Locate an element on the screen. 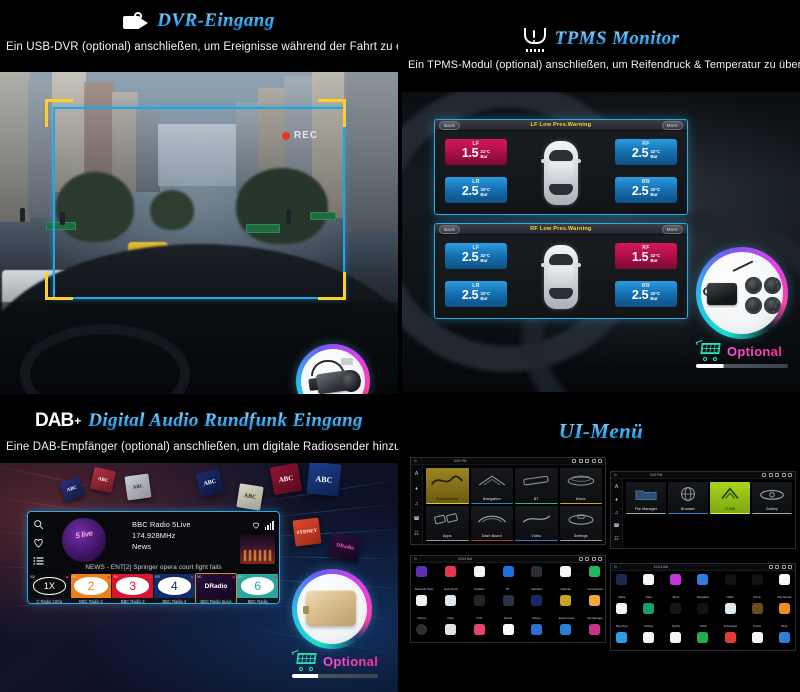 This screenshot has height=692, width=800. tile-label: Navigation is located at coordinates (491, 498).